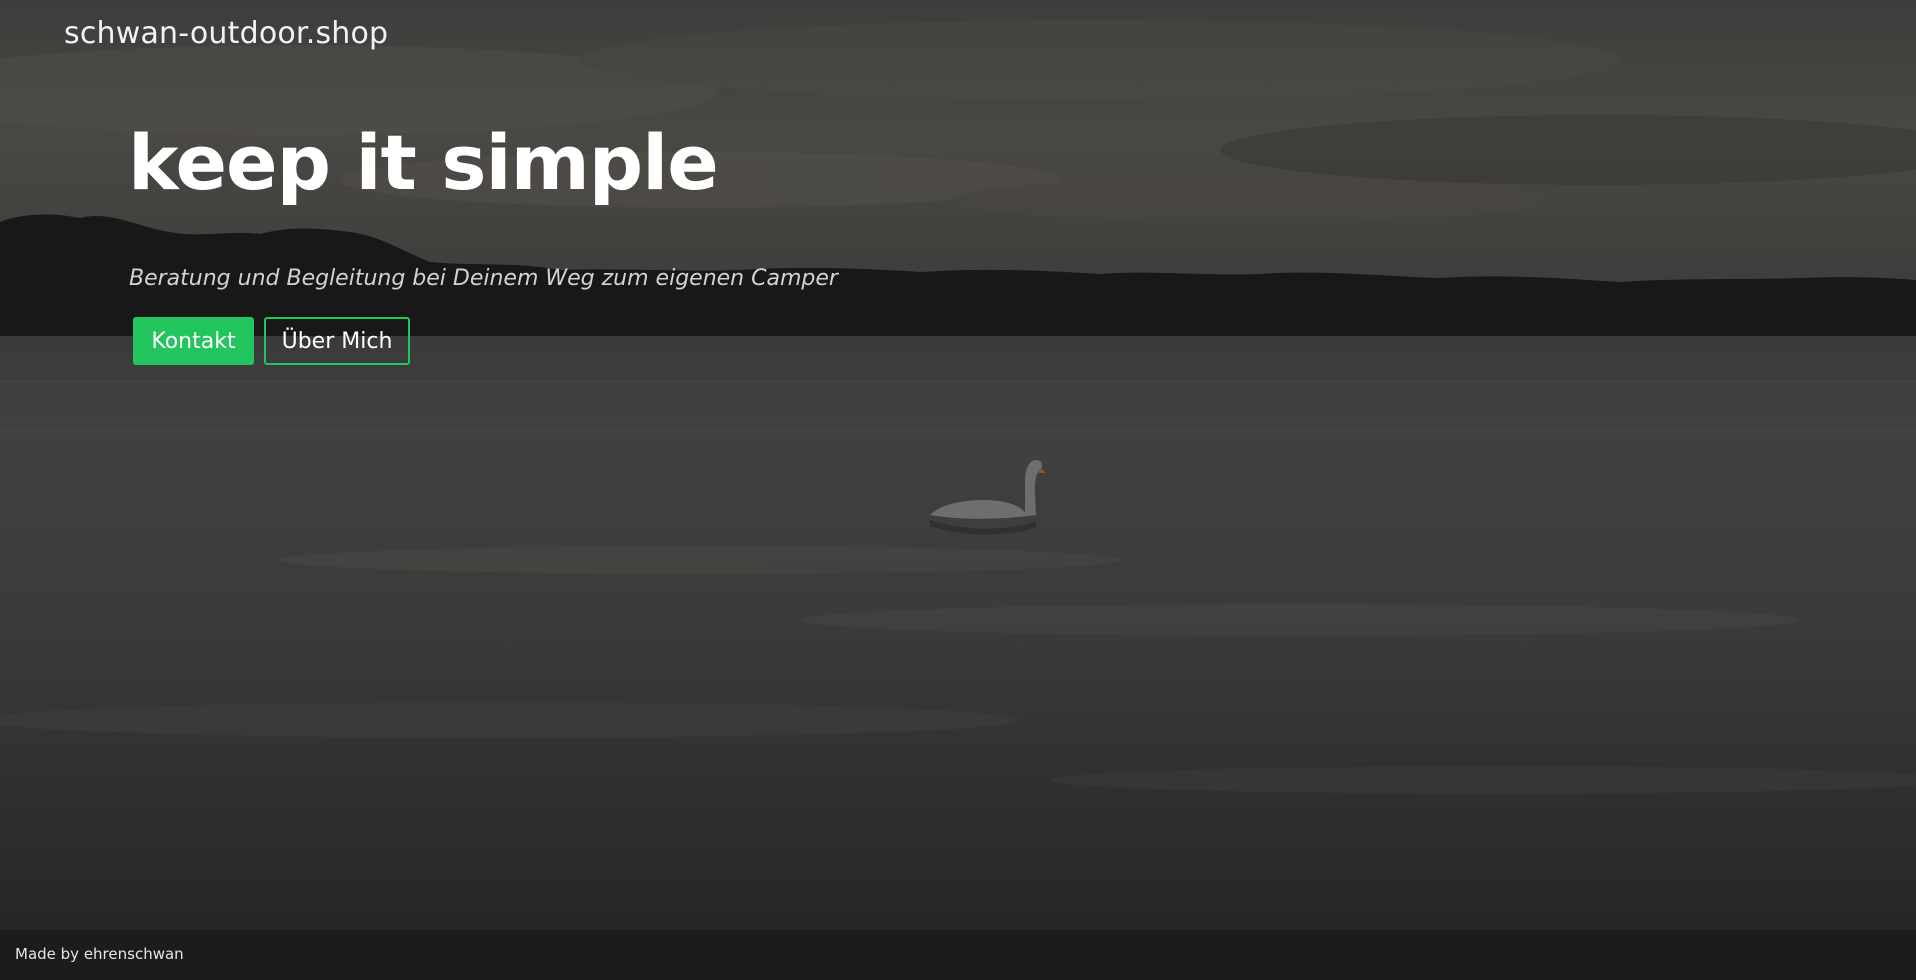 Image resolution: width=1916 pixels, height=980 pixels. What do you see at coordinates (226, 33) in the screenshot?
I see `site-title: schwan-outdoor.shop` at bounding box center [226, 33].